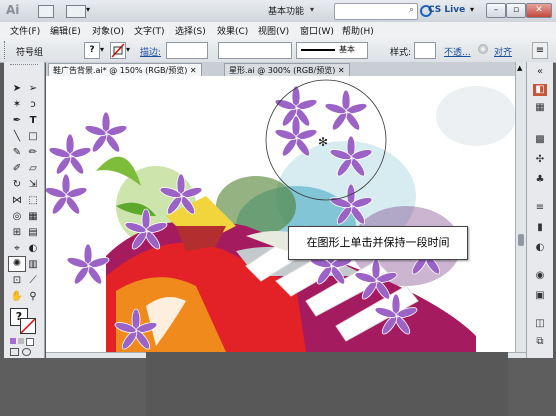 This screenshot has width=556, height=416. Describe the element at coordinates (33, 217) in the screenshot. I see `perspective-grid-tool-icon: ▦` at that location.